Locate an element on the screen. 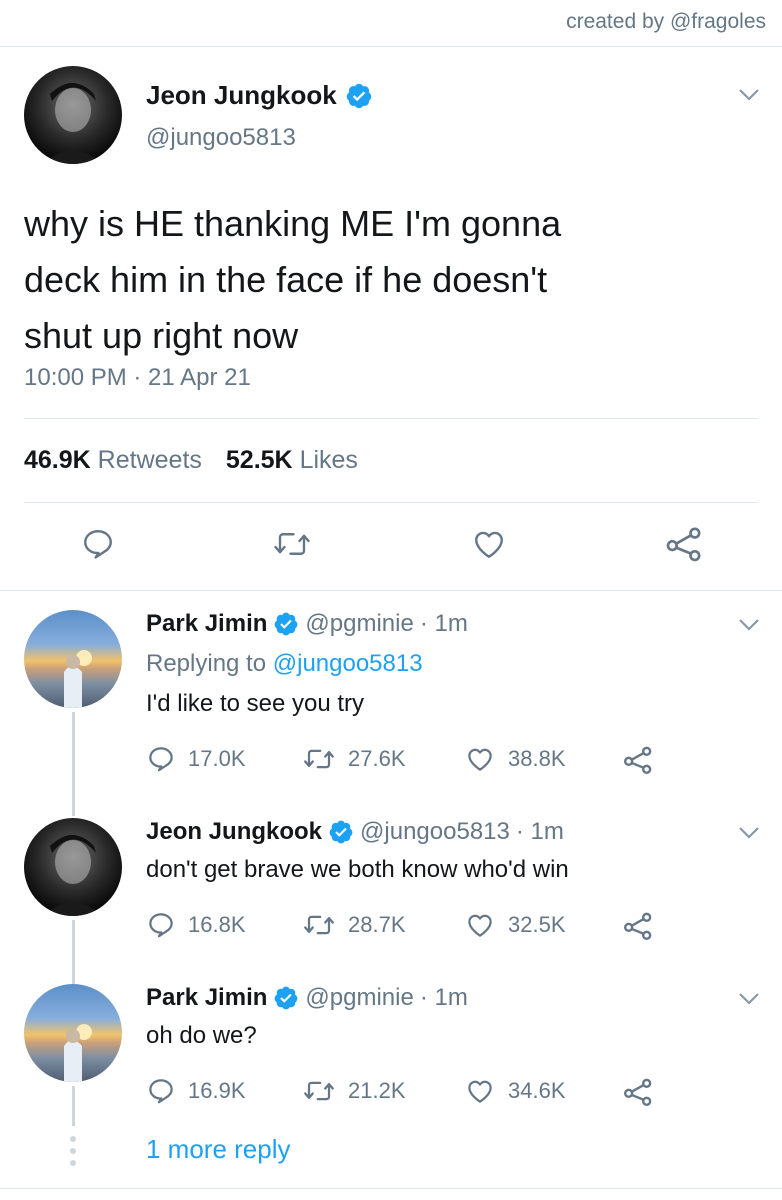  reply-action: 16.8K is located at coordinates (196, 925).